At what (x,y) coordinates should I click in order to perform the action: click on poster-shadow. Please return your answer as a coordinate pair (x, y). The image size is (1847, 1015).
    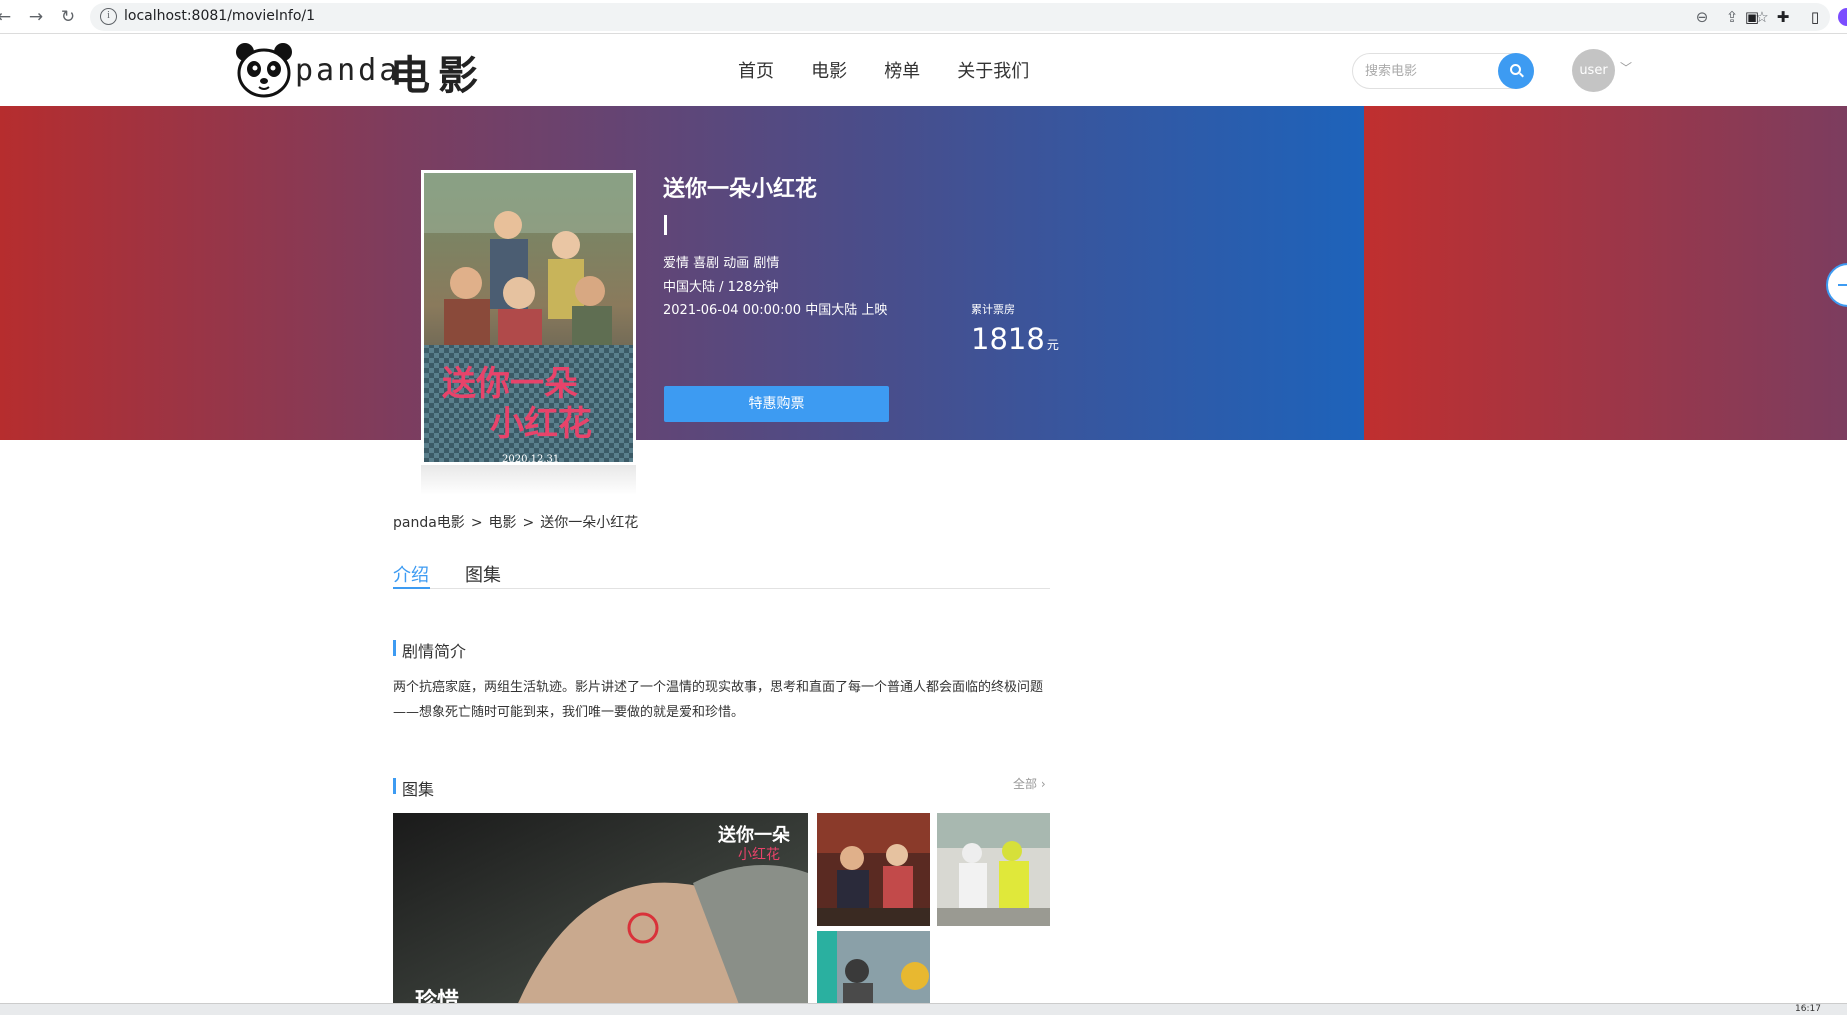
    Looking at the image, I should click on (528, 480).